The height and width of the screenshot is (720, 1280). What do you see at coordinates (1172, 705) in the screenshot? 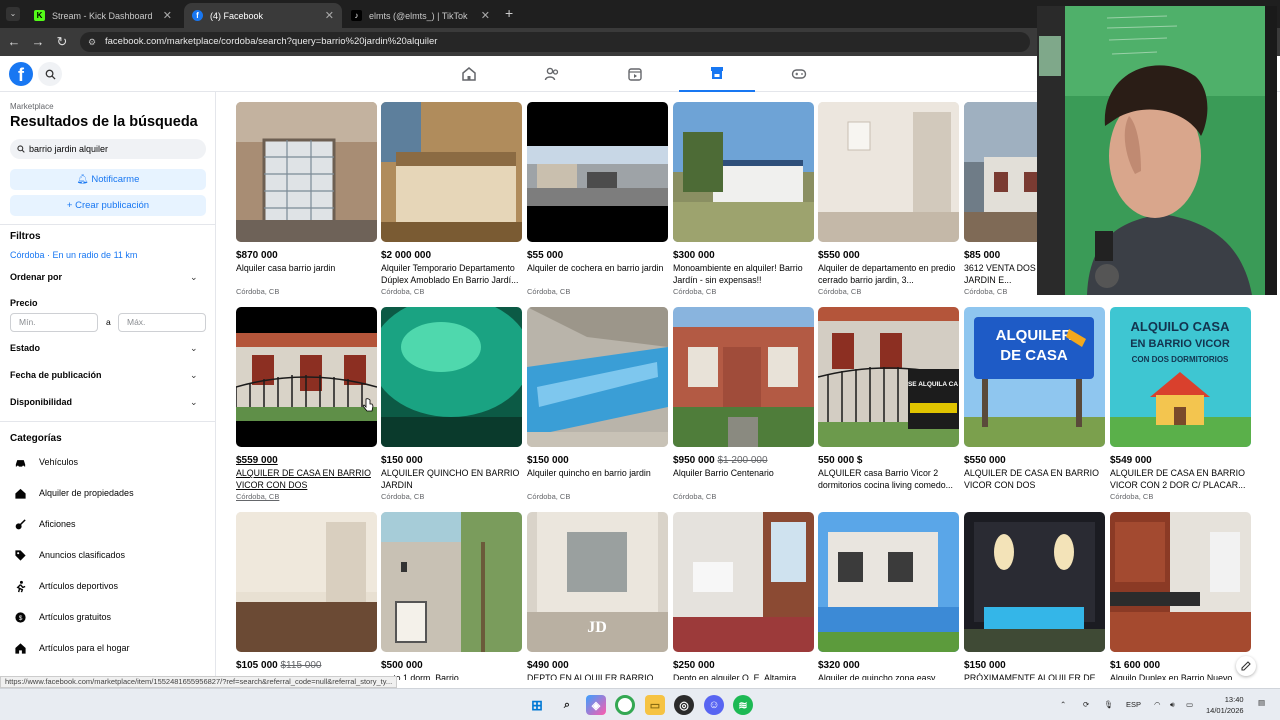
I see `volume-icon: 🔊︎` at bounding box center [1172, 705].